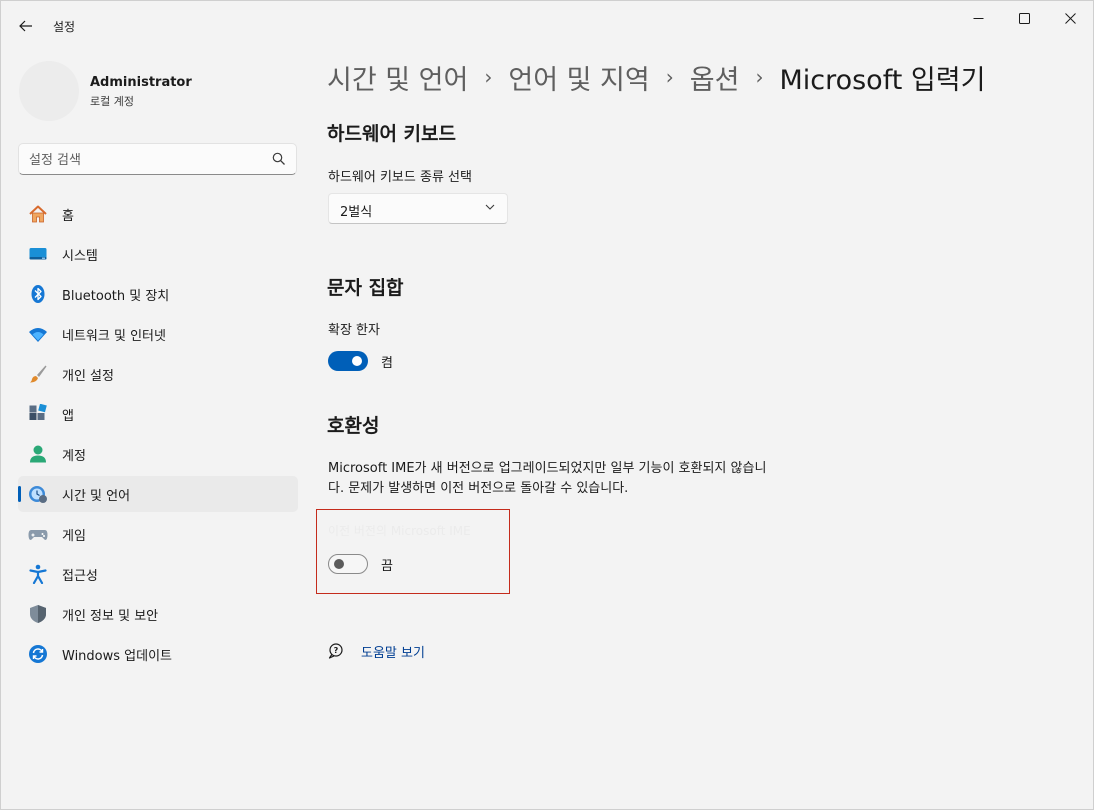  Describe the element at coordinates (158, 294) in the screenshot. I see `sidebar-item-bluetooth: Bluetooth 및 장치` at that location.